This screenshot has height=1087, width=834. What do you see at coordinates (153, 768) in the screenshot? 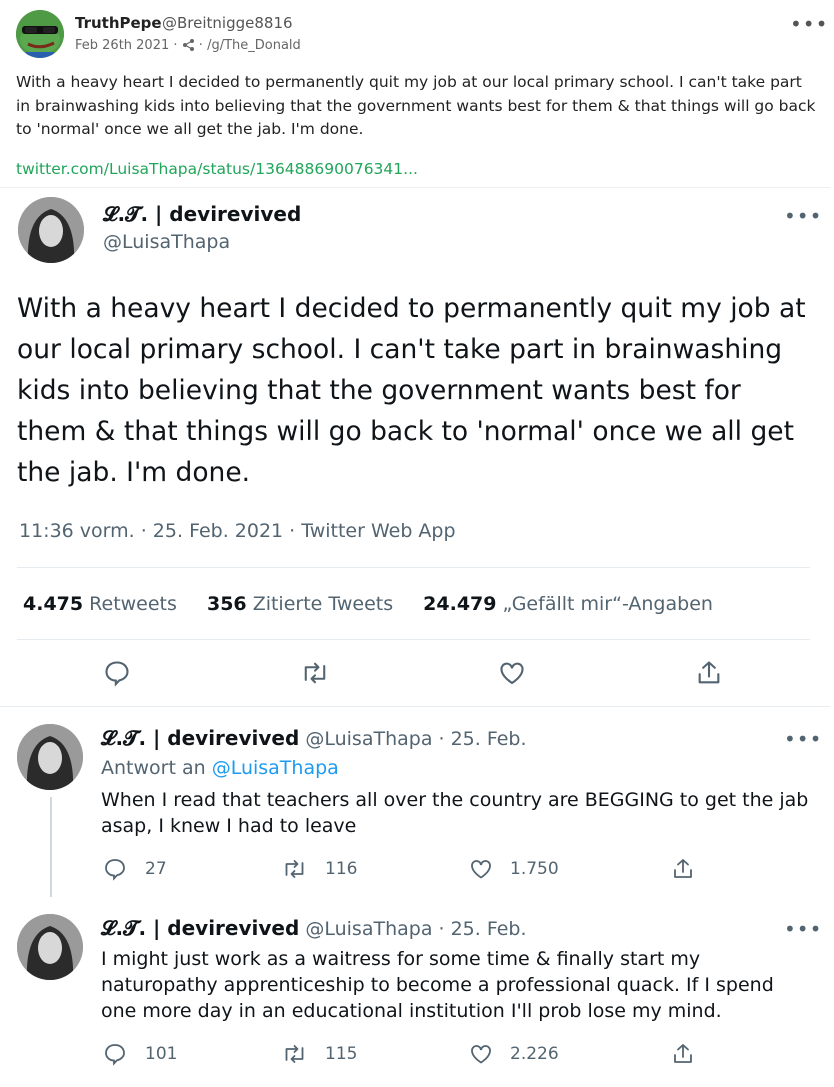
I see `reply-to-label: Antwort an` at bounding box center [153, 768].